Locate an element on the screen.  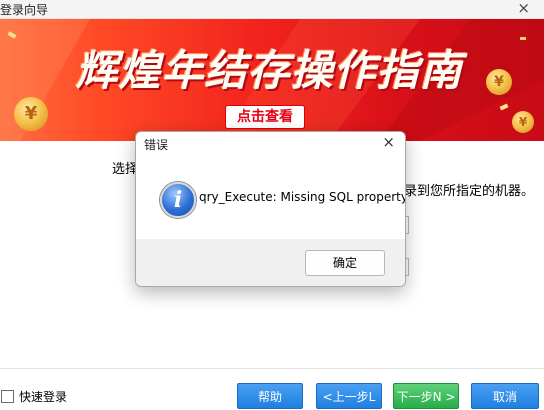
quick-login-label: 快速登录 is located at coordinates (43, 397).